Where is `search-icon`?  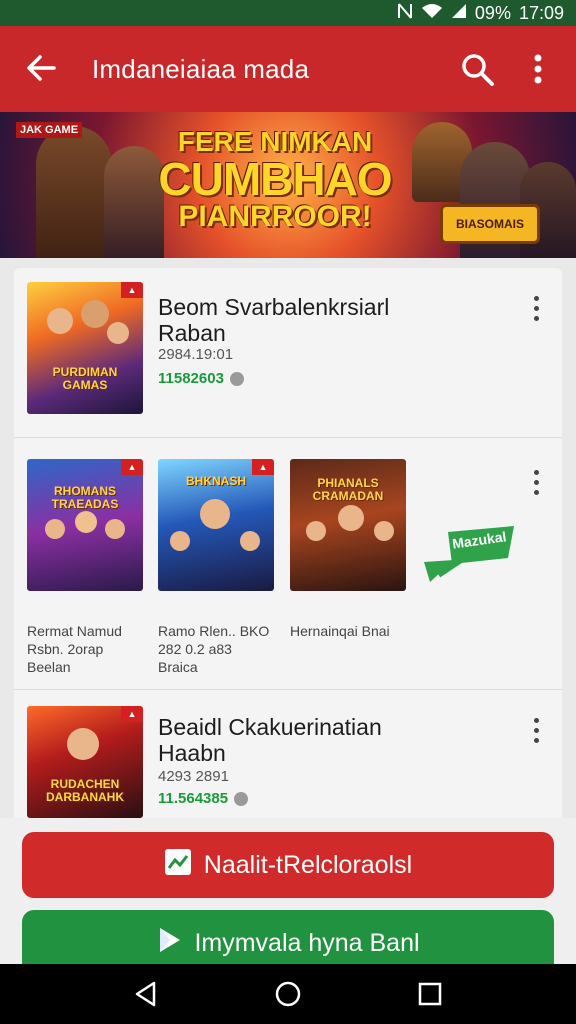 search-icon is located at coordinates (478, 70).